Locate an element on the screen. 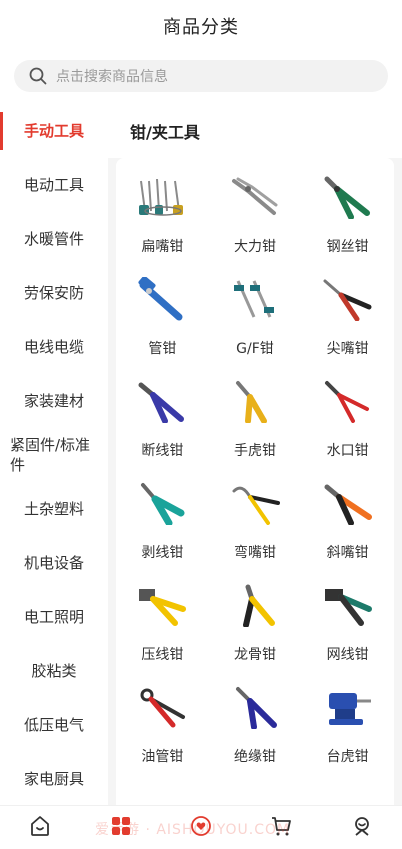 The width and height of the screenshot is (402, 849). sidebar-item-label: 胶粘类 is located at coordinates (54, 671).